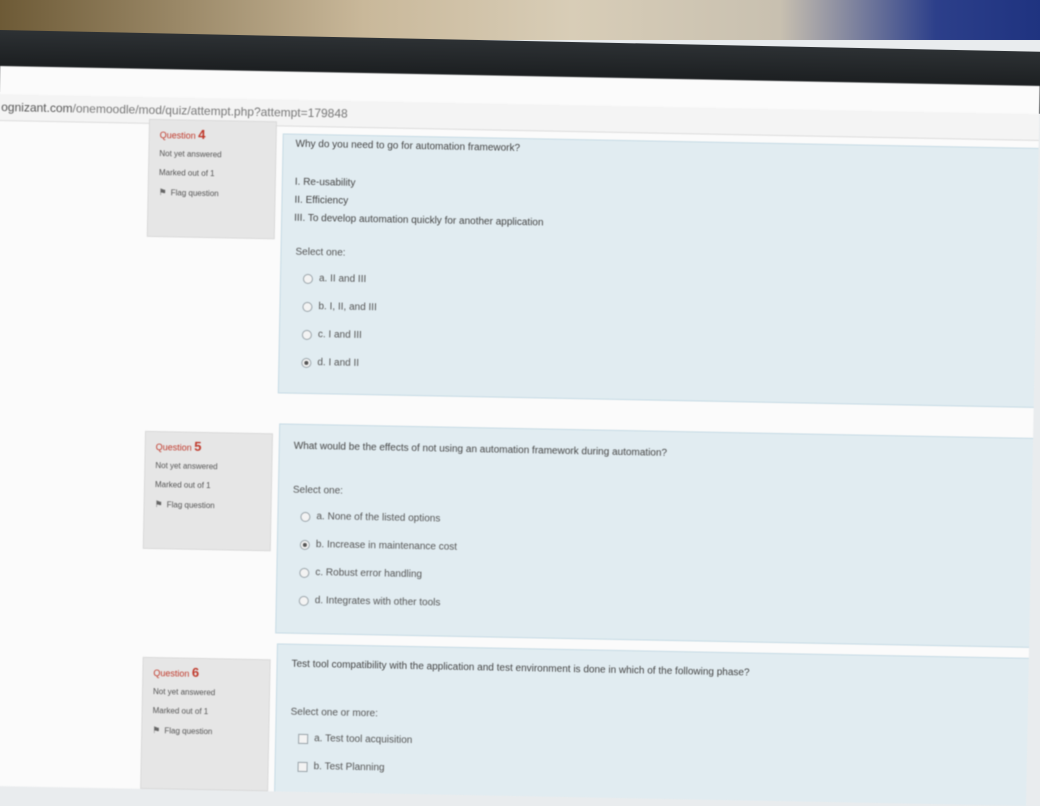 The height and width of the screenshot is (806, 1040). I want to click on option-c: c. I and III, so click(331, 335).